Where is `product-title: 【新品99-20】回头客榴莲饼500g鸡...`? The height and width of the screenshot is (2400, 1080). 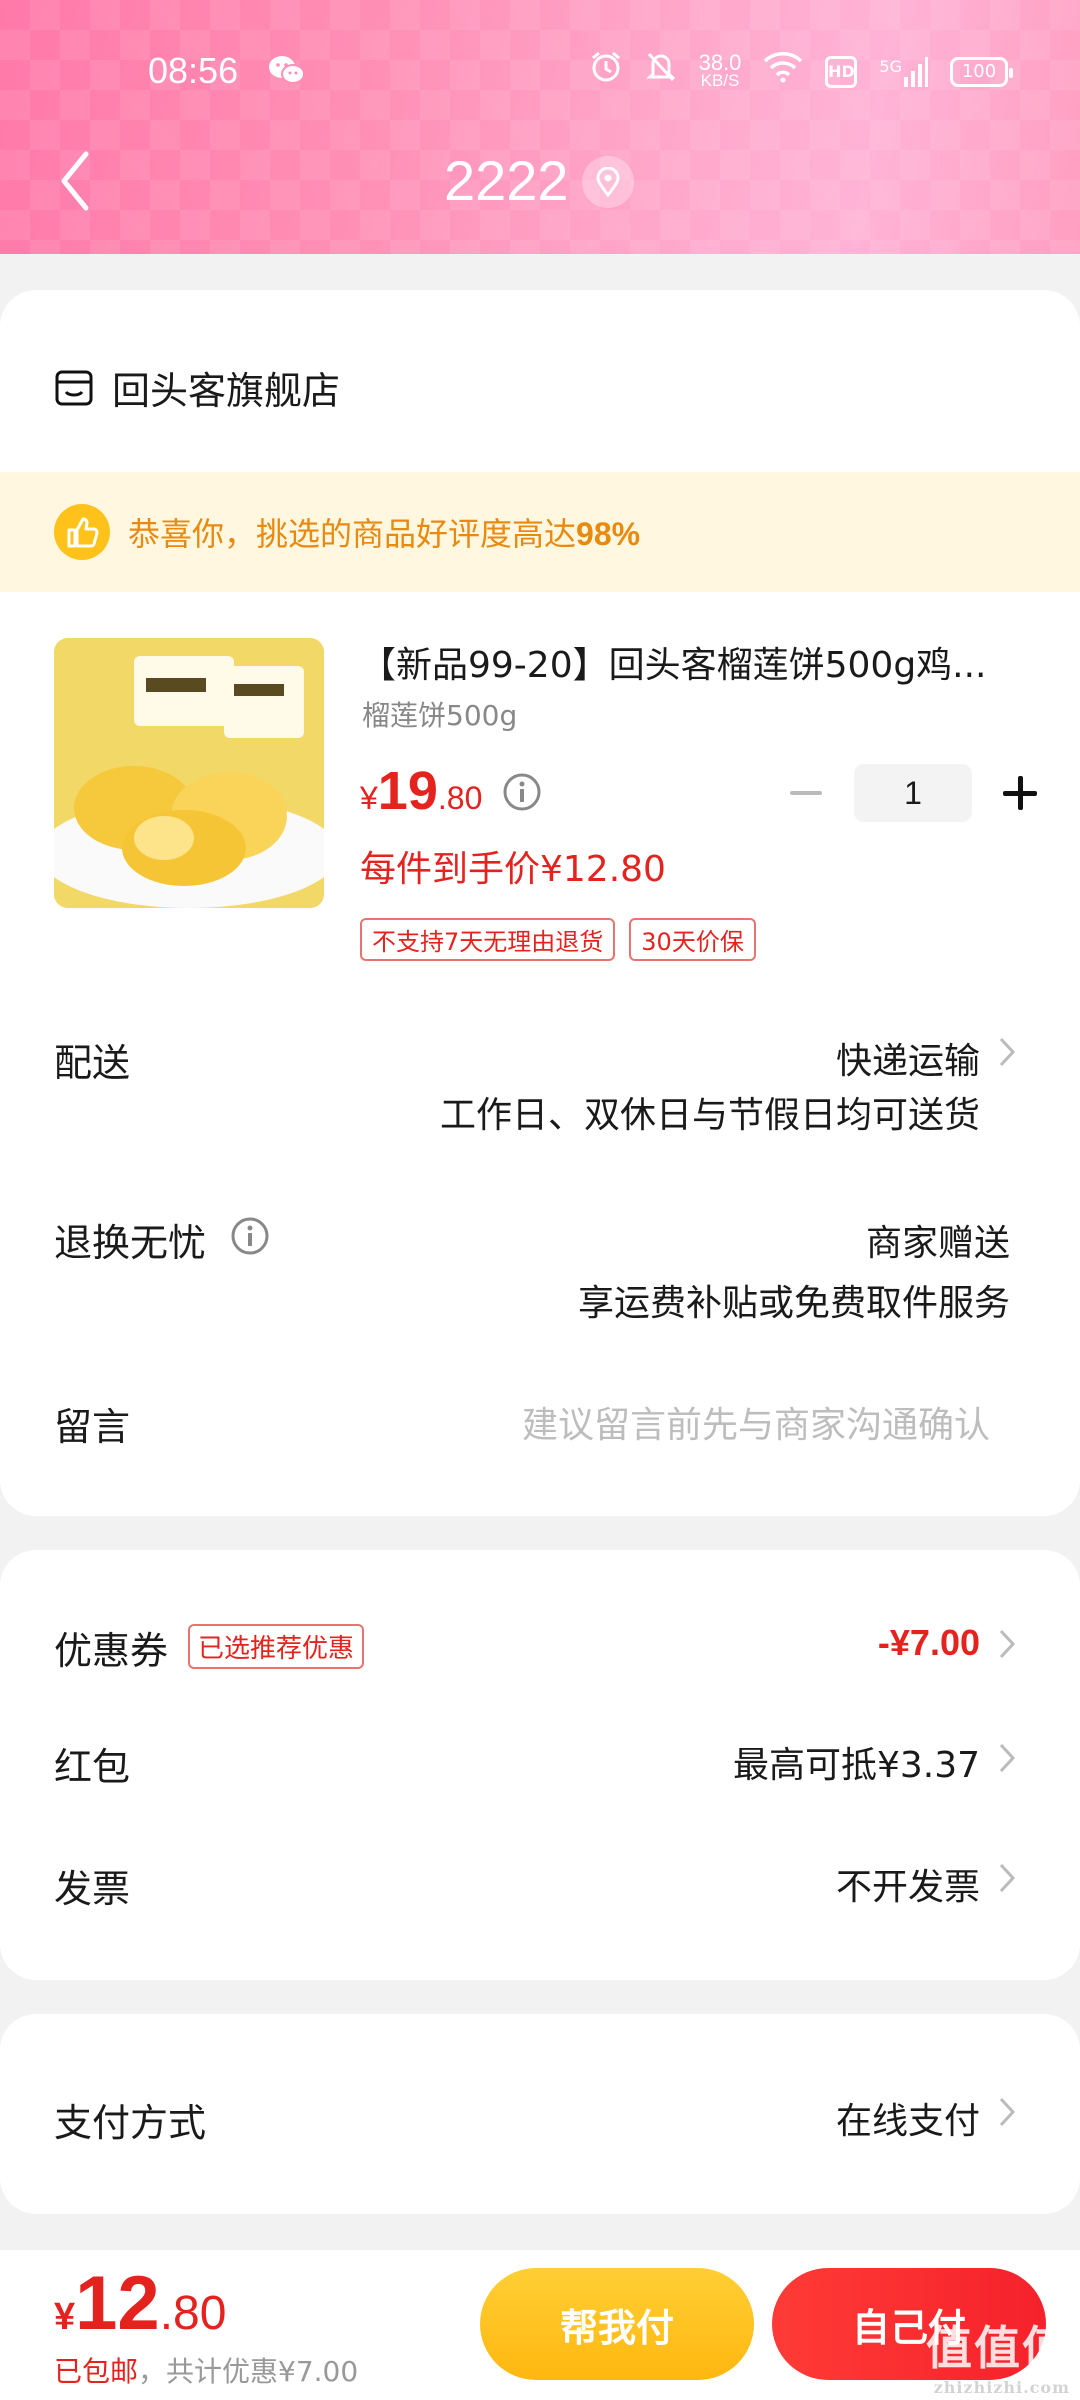 product-title: 【新品99-20】回头客榴莲饼500g鸡... is located at coordinates (695, 662).